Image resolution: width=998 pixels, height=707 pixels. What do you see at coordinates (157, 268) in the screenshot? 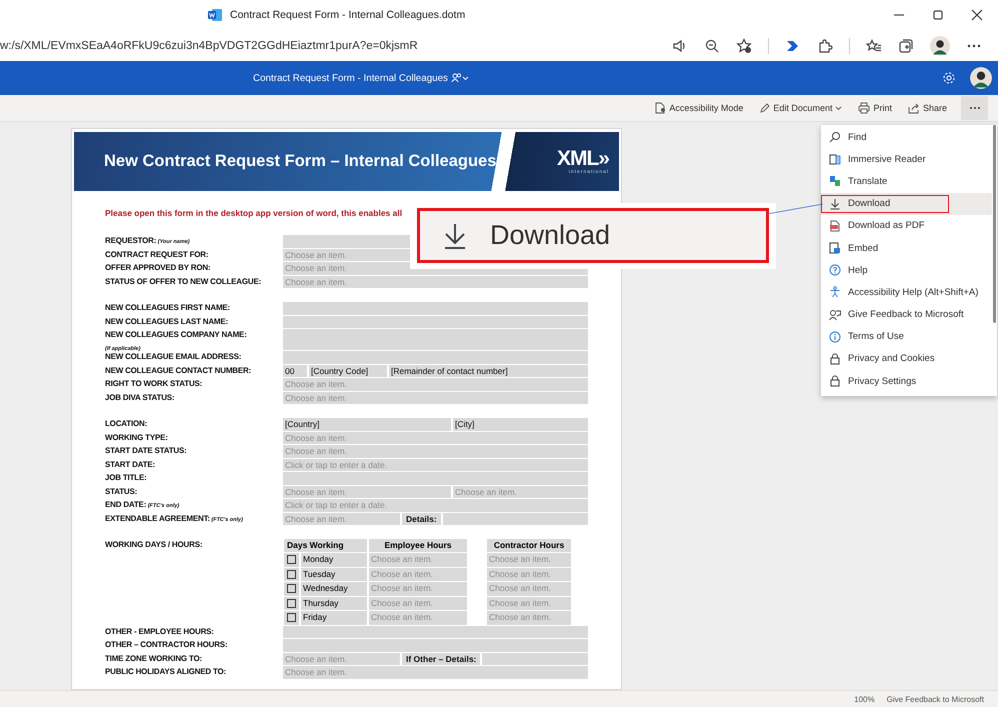
I see `field-label: OFFER APPROVED BY RON:` at bounding box center [157, 268].